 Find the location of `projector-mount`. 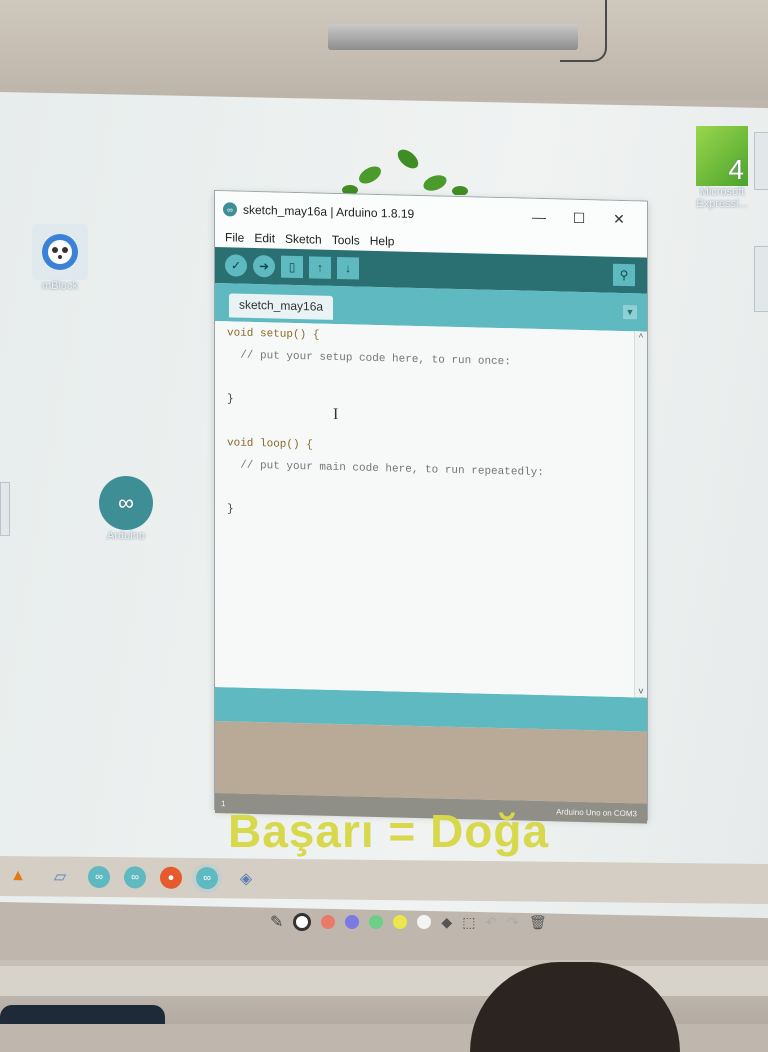

projector-mount is located at coordinates (453, 37).